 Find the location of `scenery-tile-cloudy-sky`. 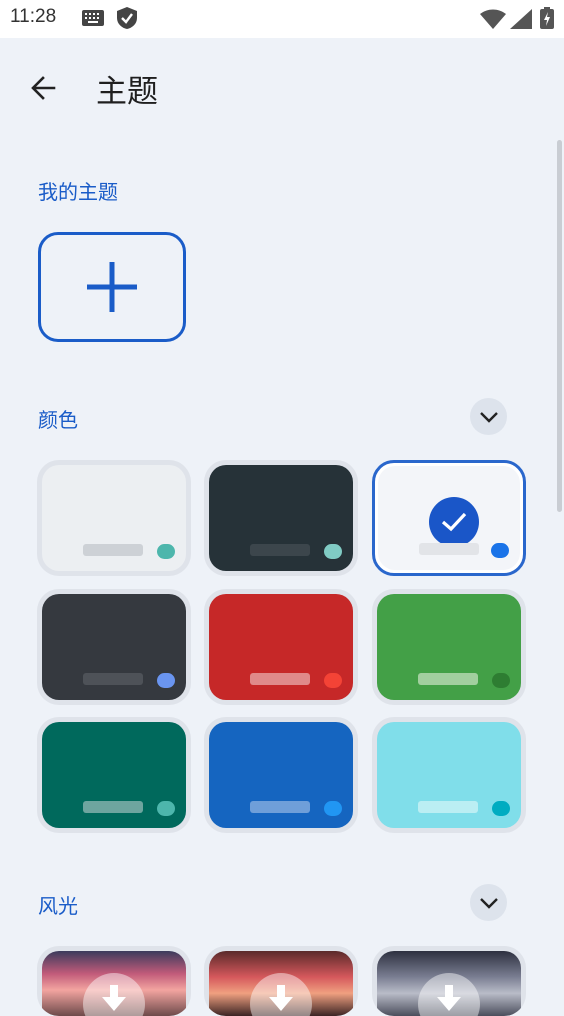

scenery-tile-cloudy-sky is located at coordinates (449, 981).